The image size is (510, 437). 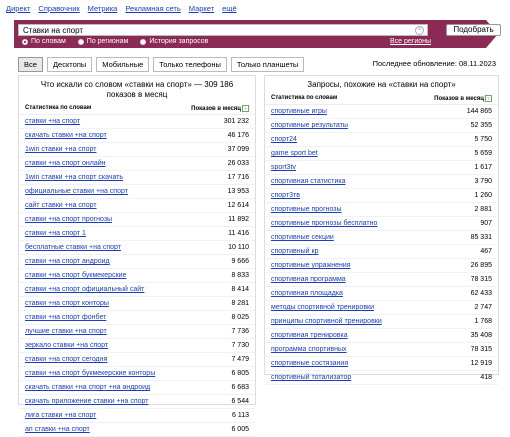 I want to click on query-link: спортивная площадка, so click(x=307, y=293).